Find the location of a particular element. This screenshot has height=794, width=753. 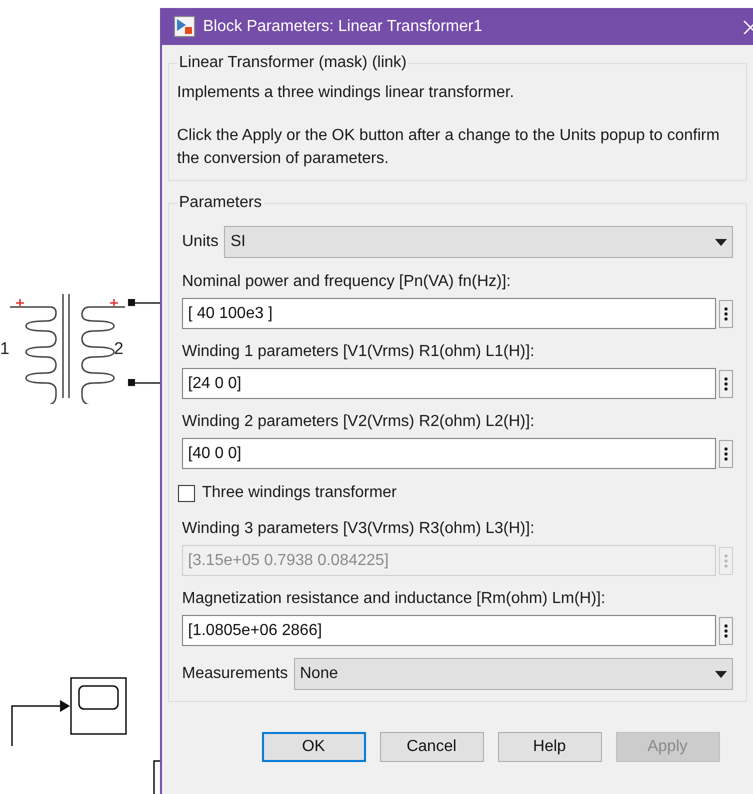

input-field: [24 0 0] is located at coordinates (449, 383).